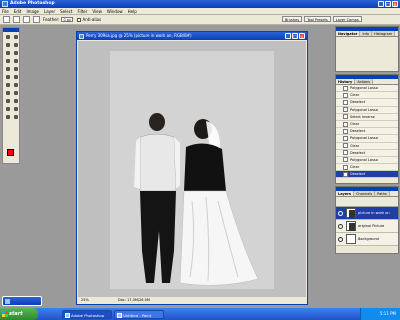  Describe the element at coordinates (295, 36) in the screenshot. I see `doc-maximize-icon: □` at that location.